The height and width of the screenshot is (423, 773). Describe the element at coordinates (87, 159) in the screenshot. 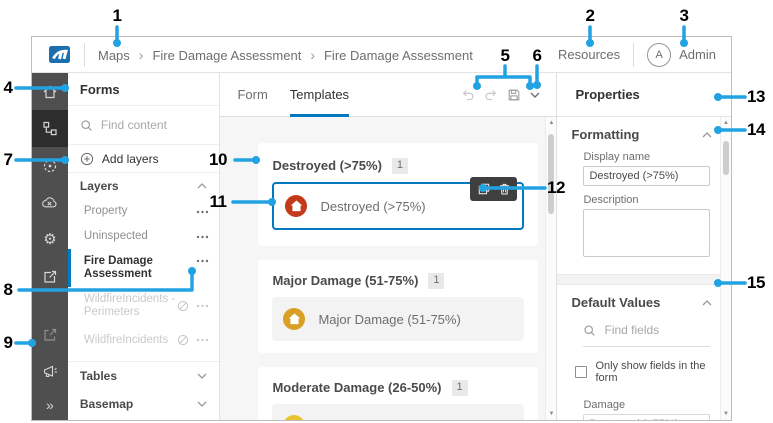

I see `plus-circle-icon` at that location.